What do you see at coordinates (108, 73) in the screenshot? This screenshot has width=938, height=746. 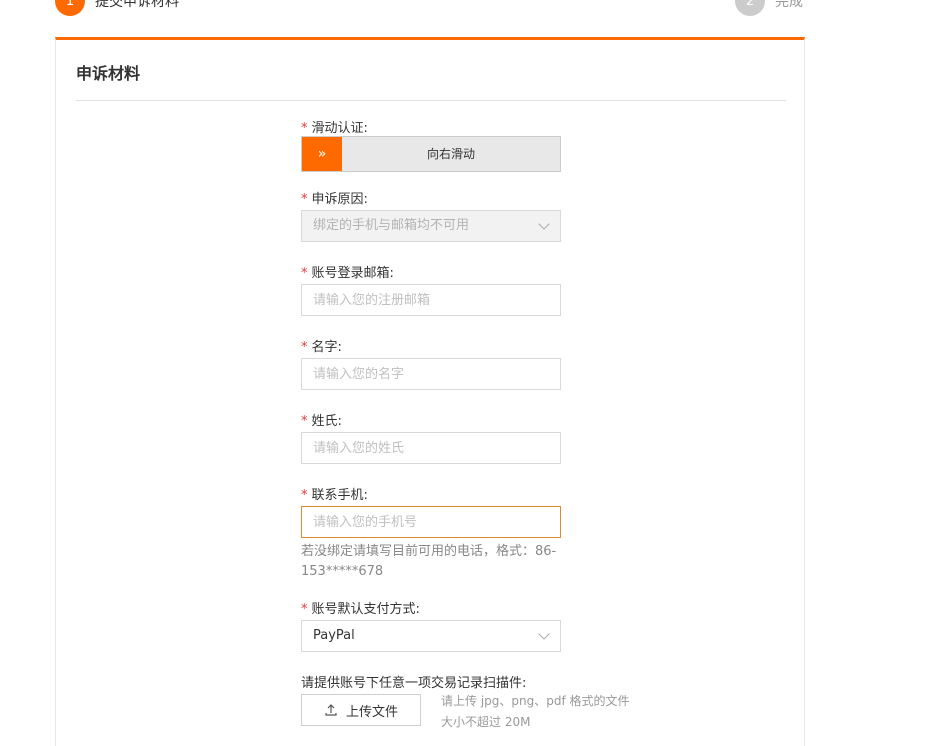 I see `card-title: 申诉材料` at bounding box center [108, 73].